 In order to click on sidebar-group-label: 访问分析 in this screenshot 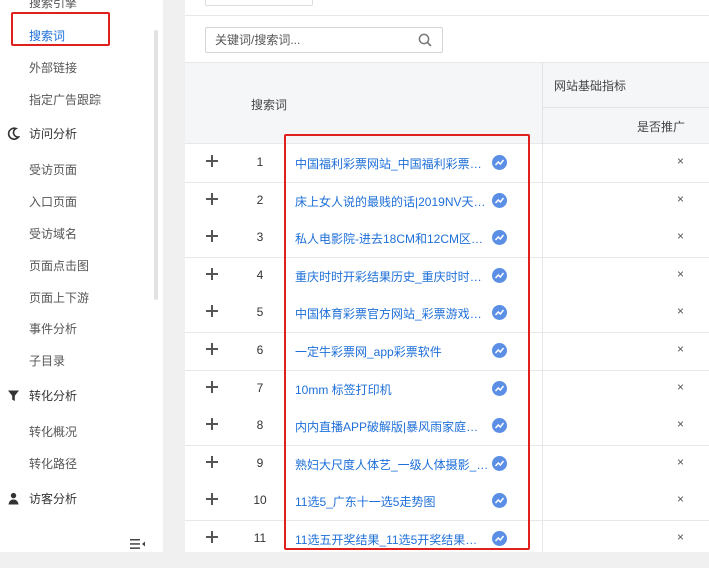, I will do `click(53, 134)`.